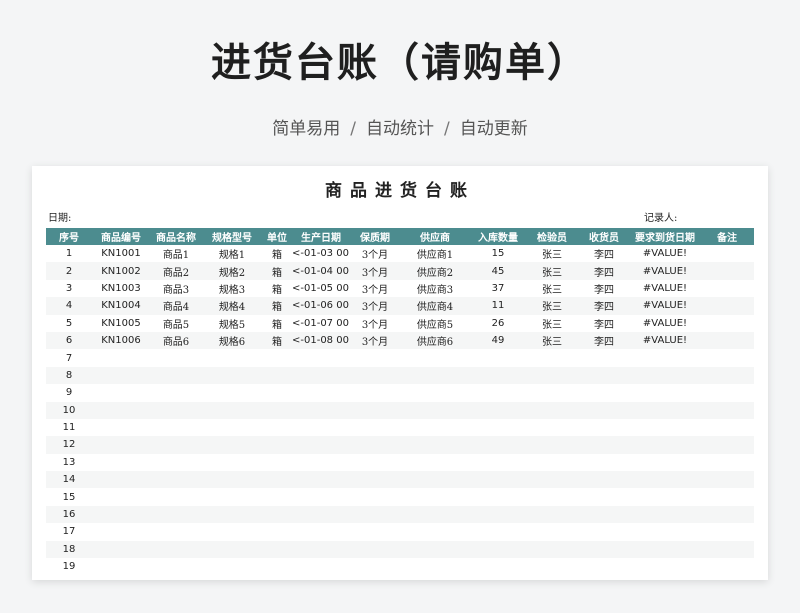  I want to click on column-header: 序号, so click(69, 236).